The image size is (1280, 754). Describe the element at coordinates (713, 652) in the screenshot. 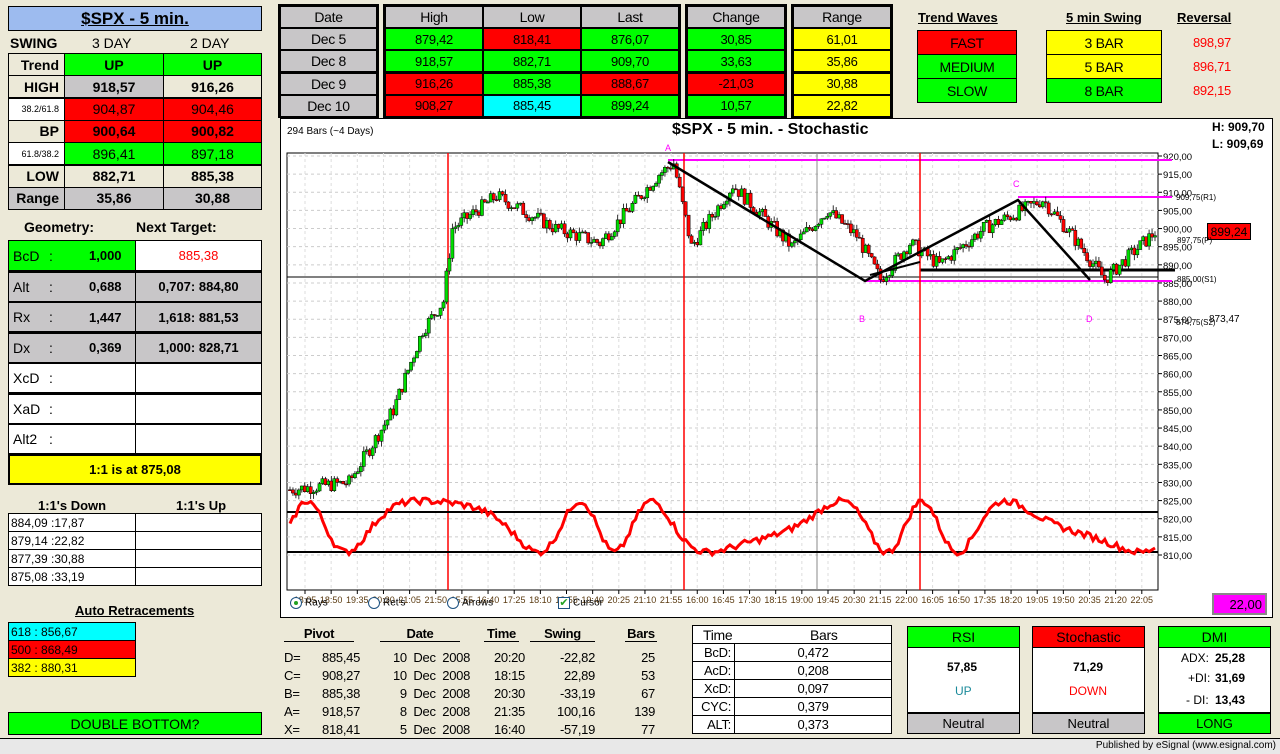

I see `ratio-key: BcD:` at that location.